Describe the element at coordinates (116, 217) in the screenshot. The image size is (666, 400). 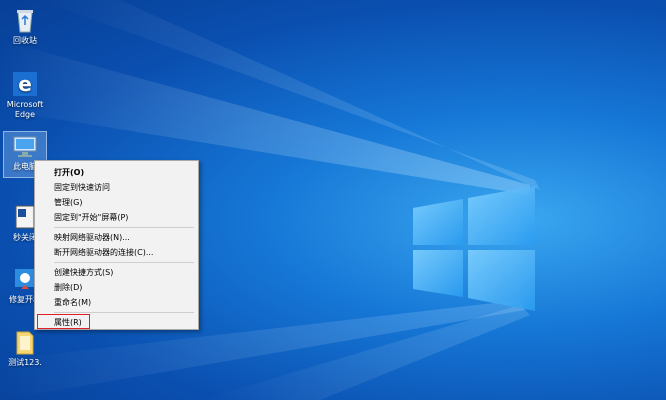
I see `menu-item-pin-start: 固定到"开始"屏幕(P)` at that location.